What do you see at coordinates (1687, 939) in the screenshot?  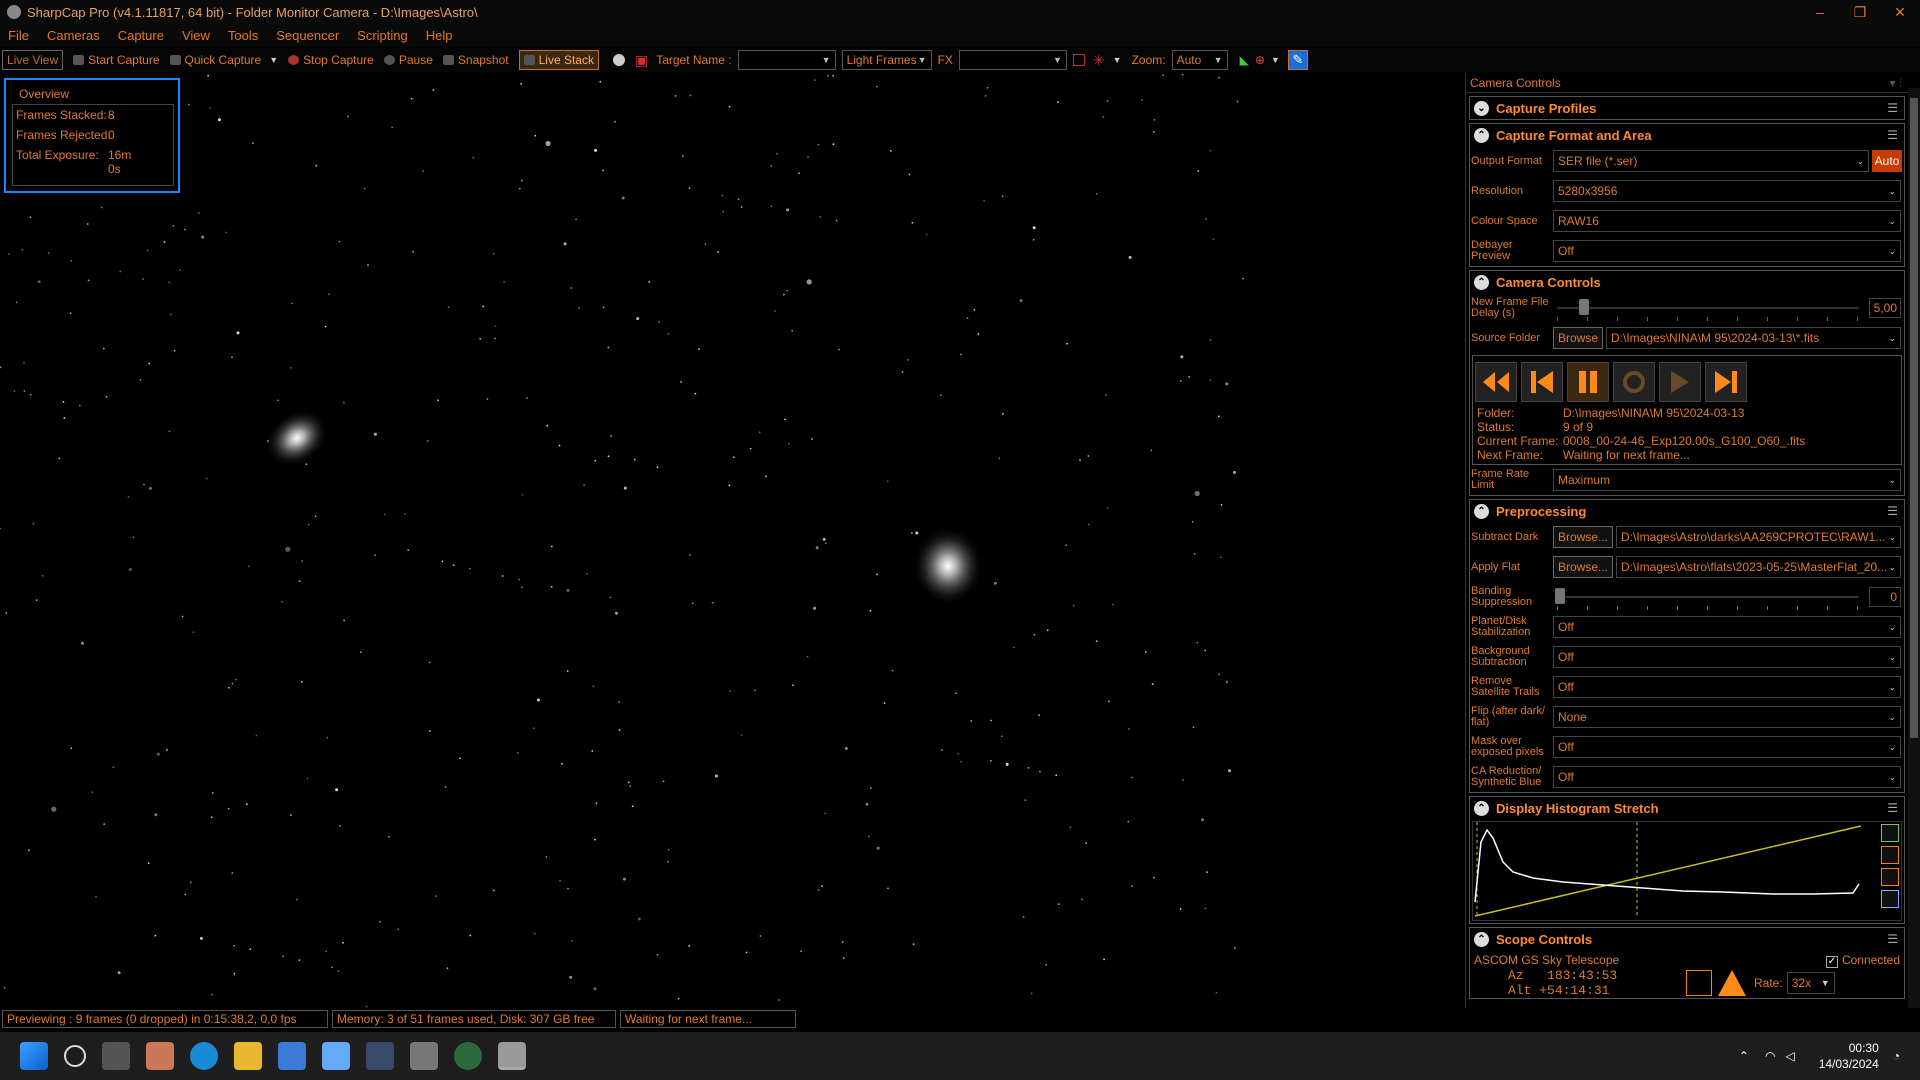 I see `scope-controls-header: ⌃ Scope Controls ☰` at bounding box center [1687, 939].